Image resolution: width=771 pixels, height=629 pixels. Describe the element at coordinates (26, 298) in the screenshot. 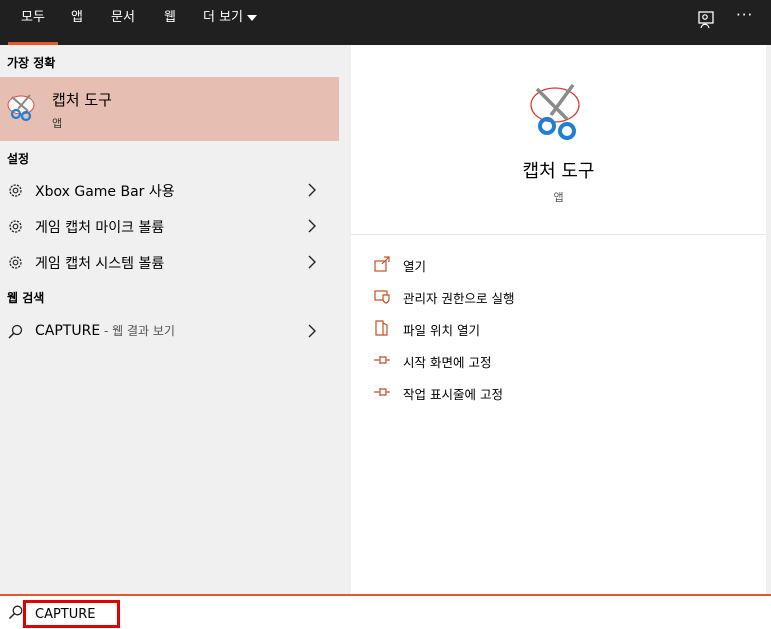

I see `web-search-heading: 웹 검색` at that location.